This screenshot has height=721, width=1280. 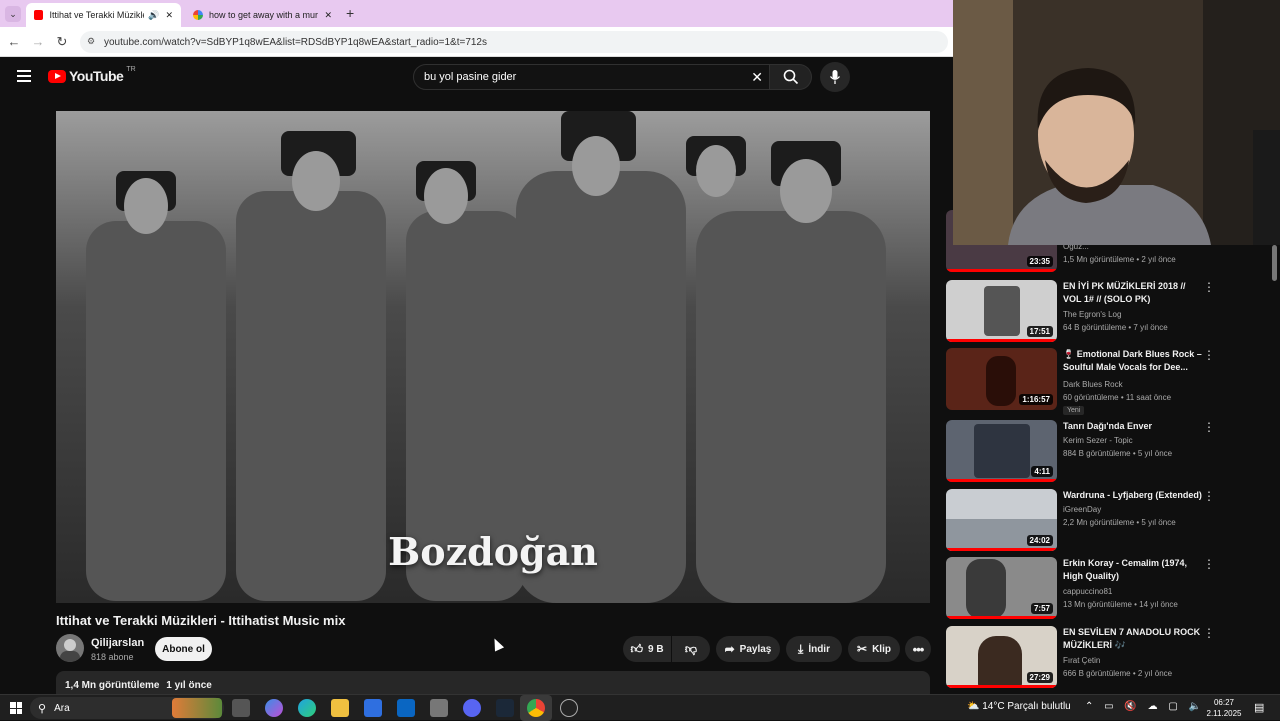 I want to click on rec-title: Tanrı Dağı'nda Enver, so click(x=1134, y=426).